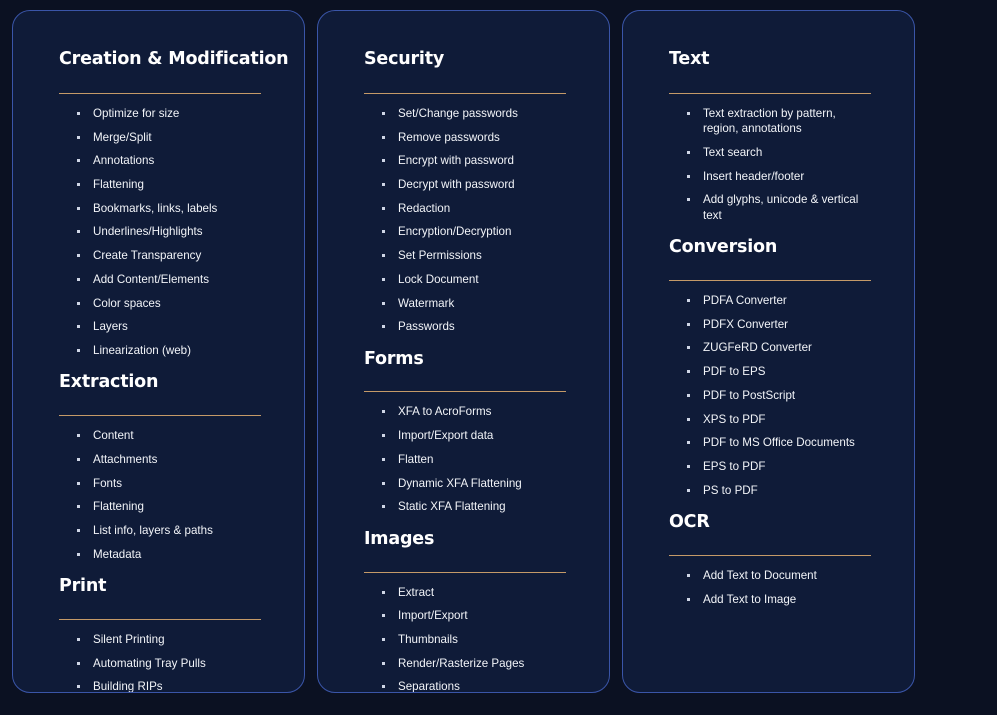  I want to click on list-item: Annotations, so click(168, 160).